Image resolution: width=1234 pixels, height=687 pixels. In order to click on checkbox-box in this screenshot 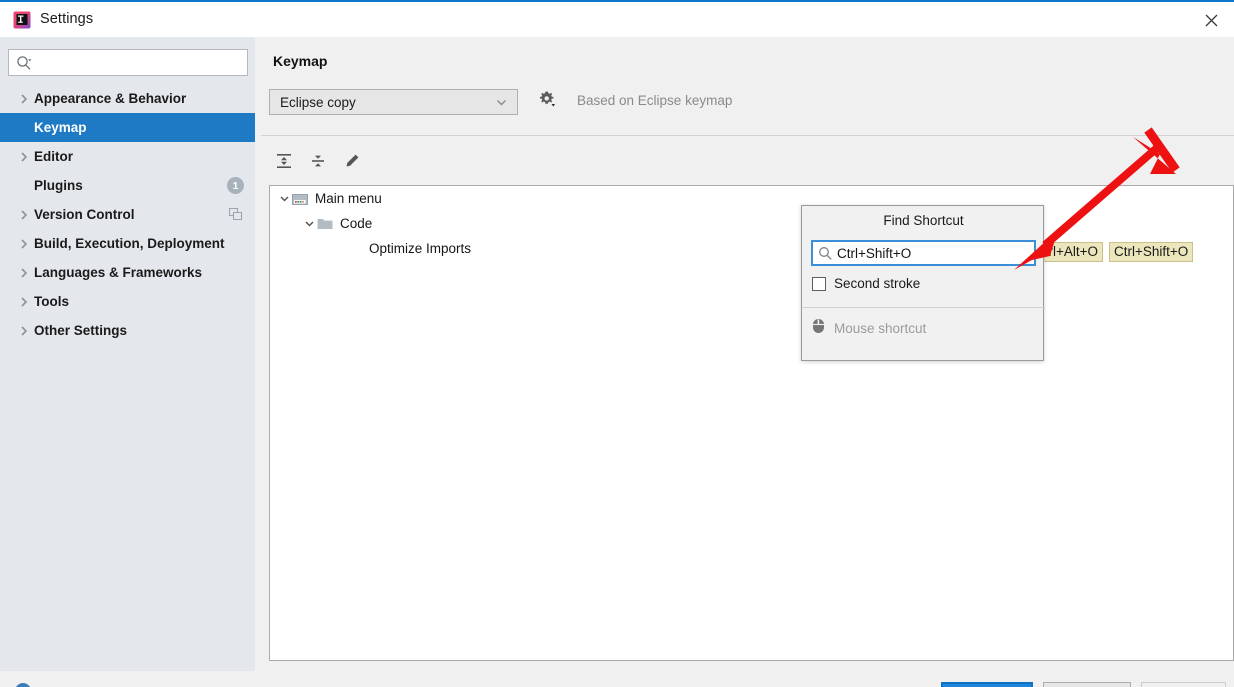, I will do `click(819, 283)`.